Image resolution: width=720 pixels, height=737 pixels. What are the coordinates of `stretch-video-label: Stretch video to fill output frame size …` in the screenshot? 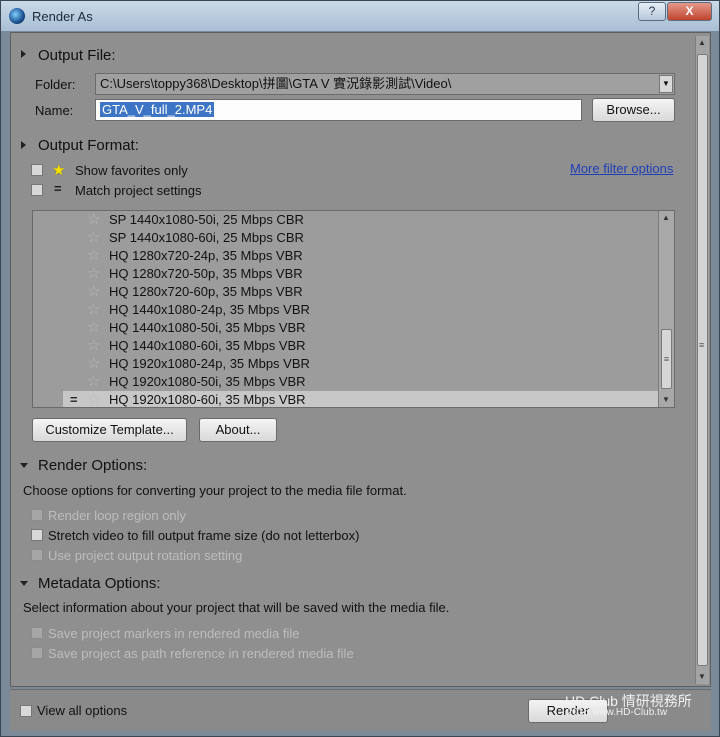 It's located at (204, 535).